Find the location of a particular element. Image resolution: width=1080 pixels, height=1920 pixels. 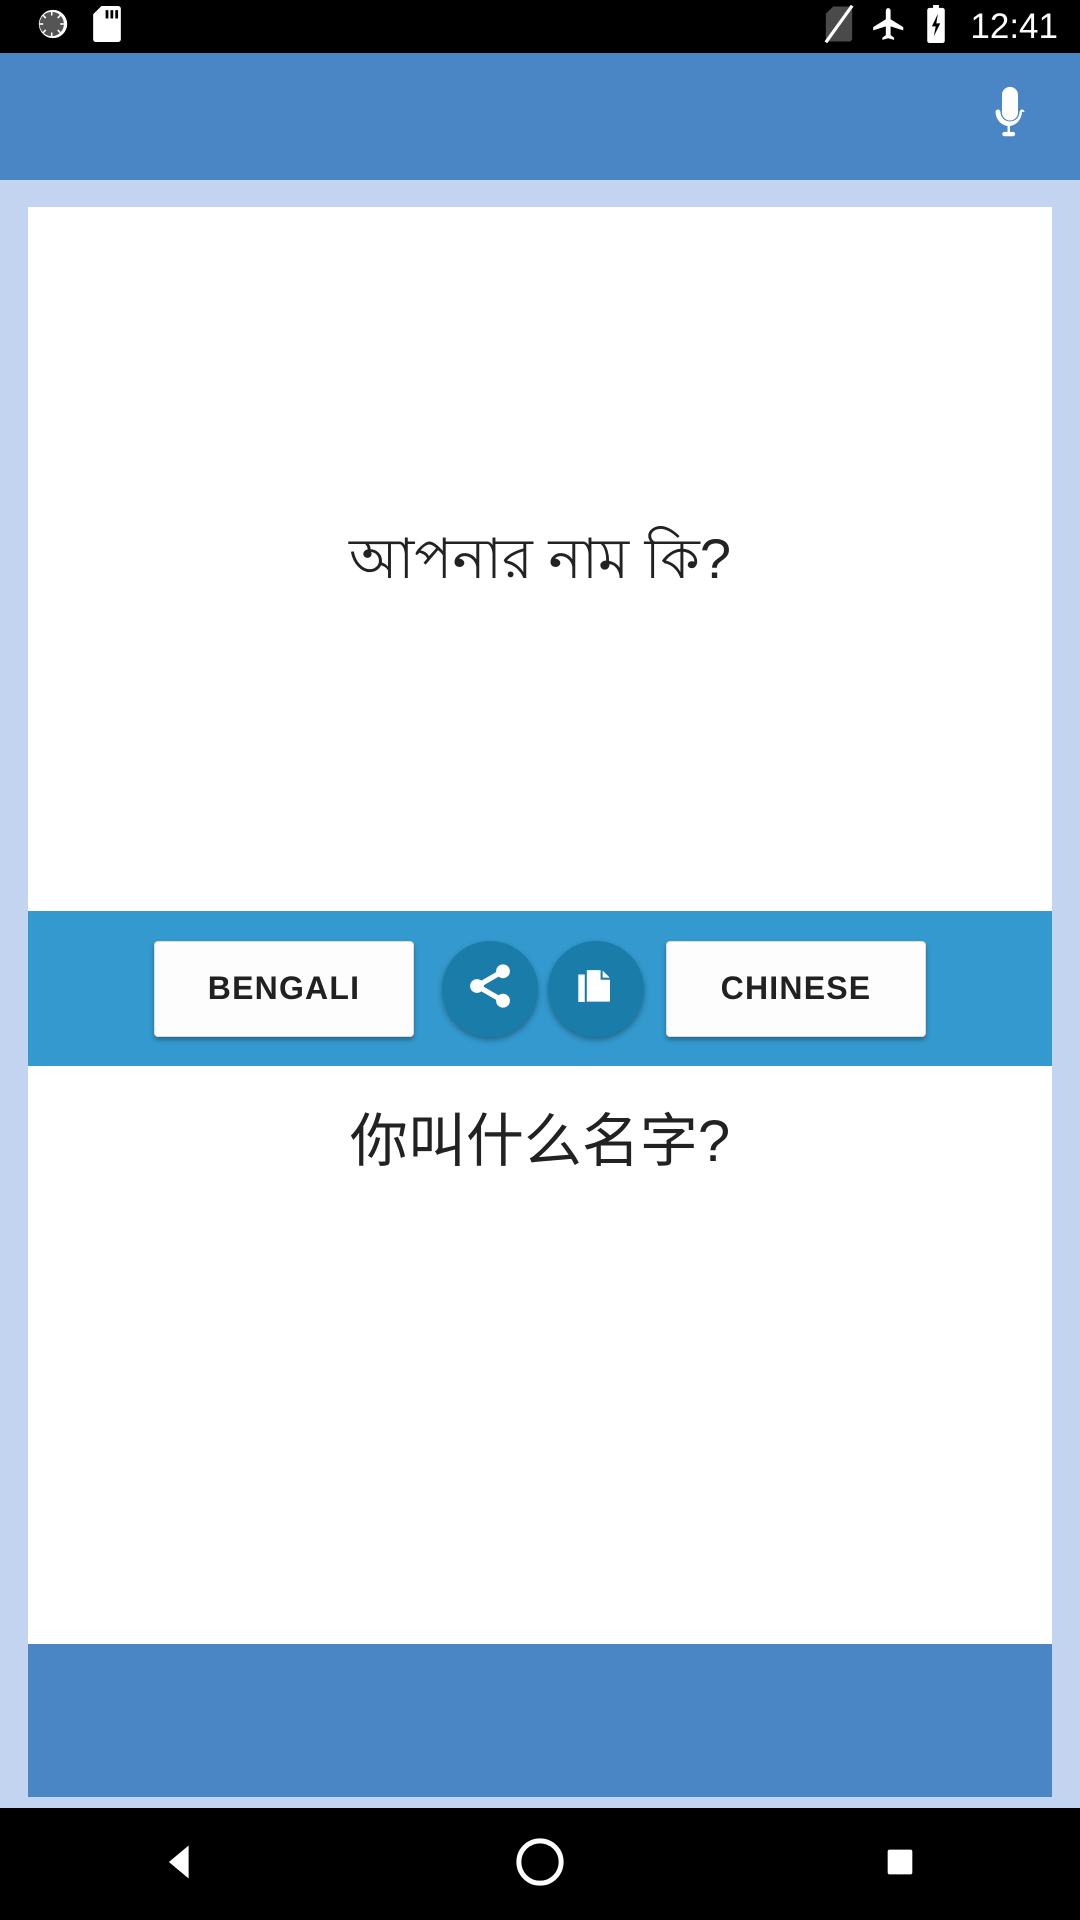

app-bar is located at coordinates (540, 116).